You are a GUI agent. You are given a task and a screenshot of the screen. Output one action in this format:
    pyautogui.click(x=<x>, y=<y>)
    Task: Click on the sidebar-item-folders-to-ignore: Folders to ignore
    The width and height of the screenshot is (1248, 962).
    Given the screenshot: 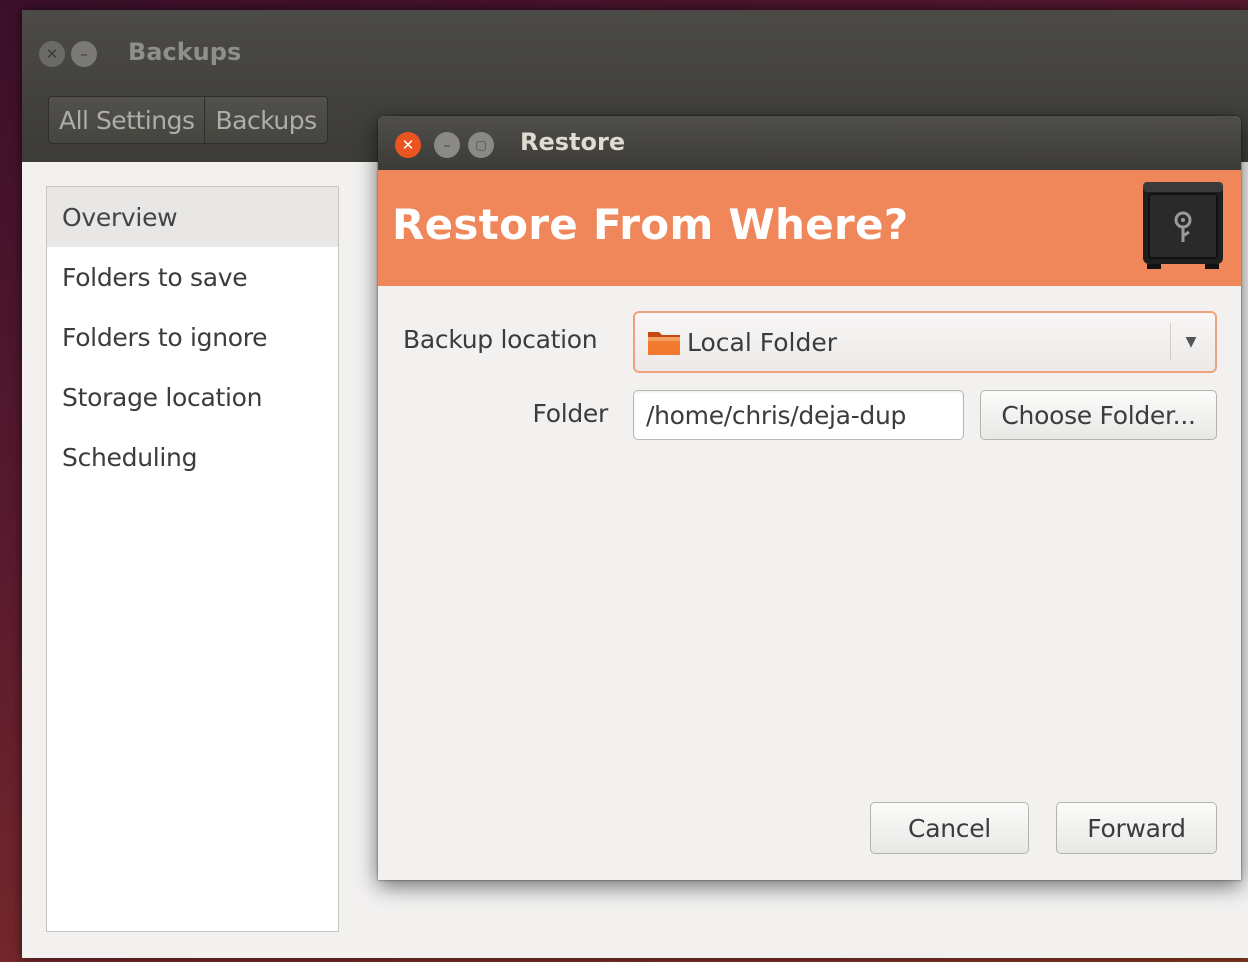 What is the action you would take?
    pyautogui.click(x=192, y=337)
    